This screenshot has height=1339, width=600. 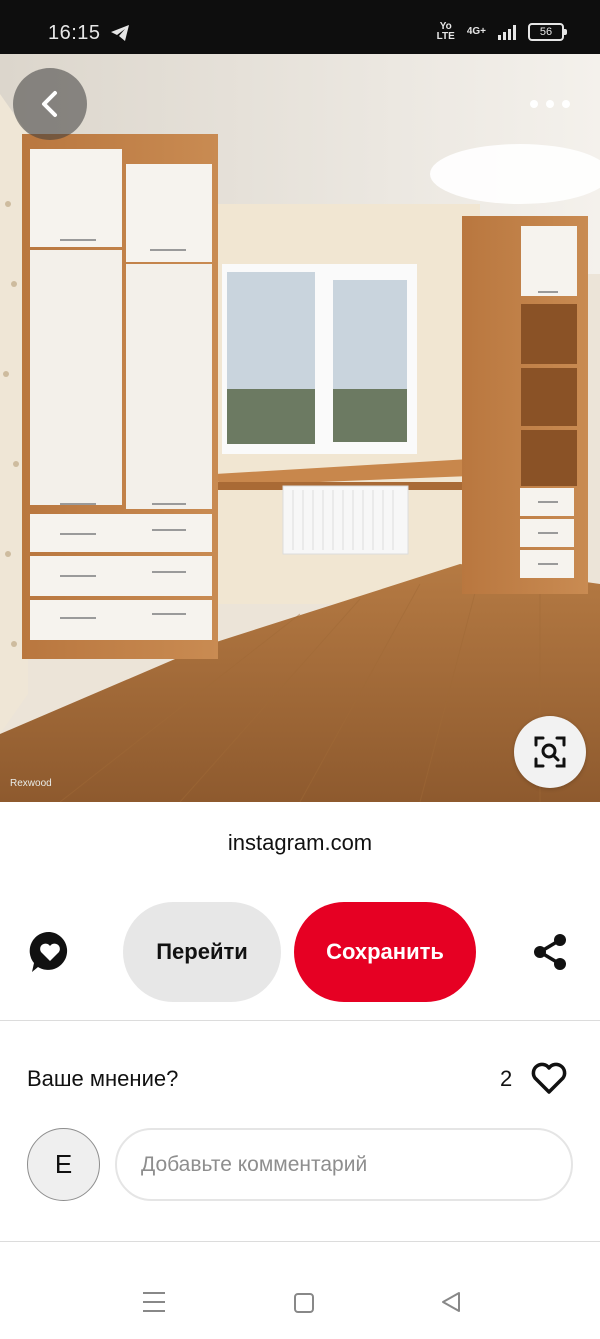 I want to click on back-button, so click(x=50, y=104).